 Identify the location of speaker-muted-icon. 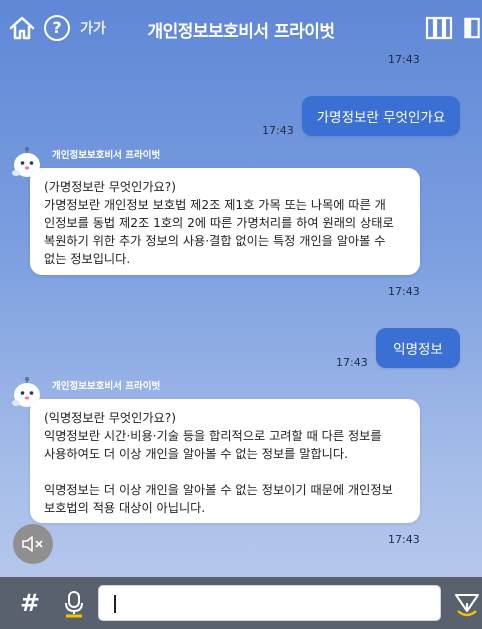
(32, 544).